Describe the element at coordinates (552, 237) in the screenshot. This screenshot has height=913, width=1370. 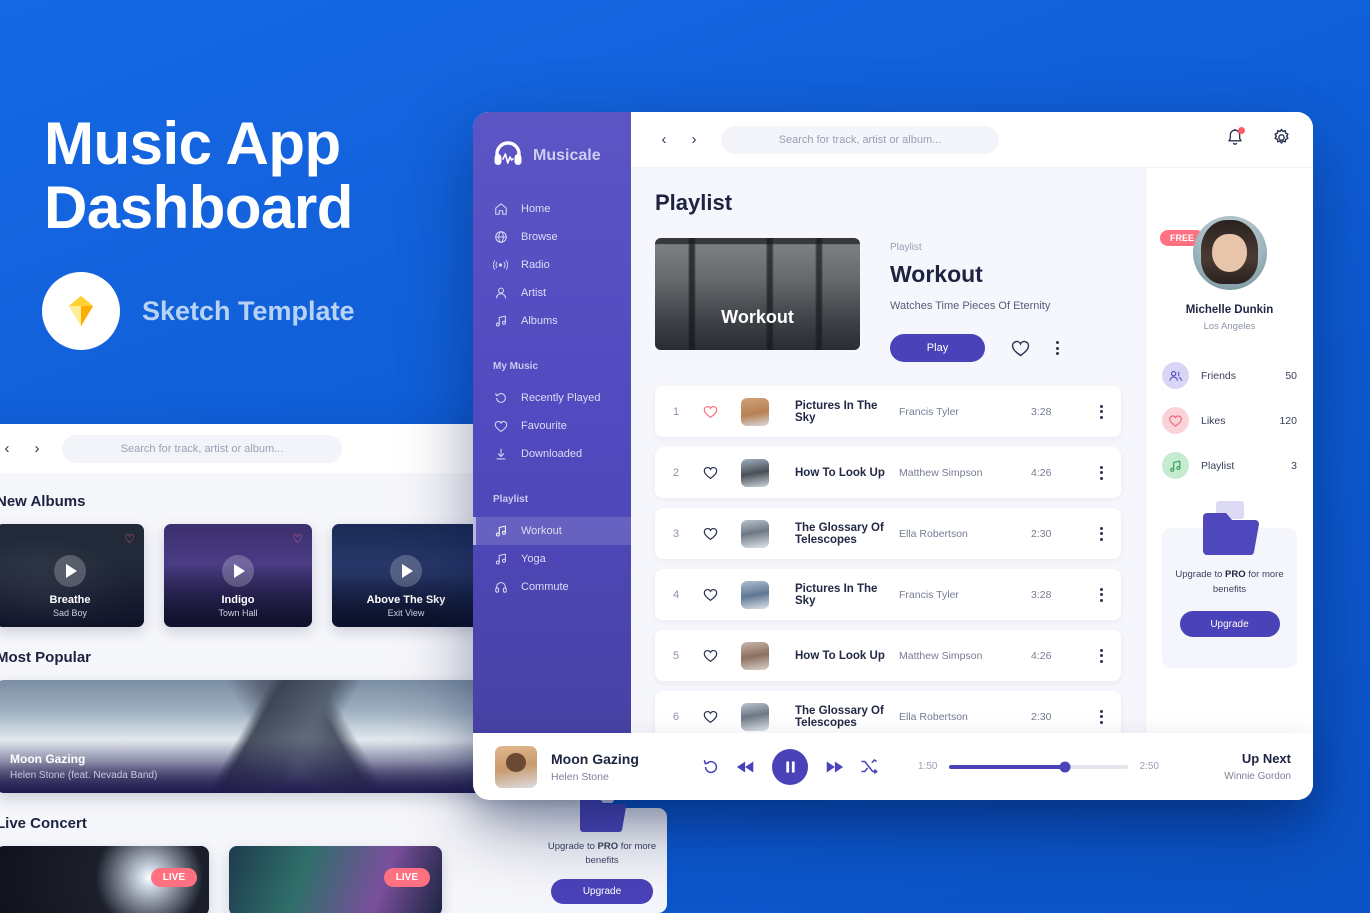
I see `sidebar-item-browse: Browse` at that location.